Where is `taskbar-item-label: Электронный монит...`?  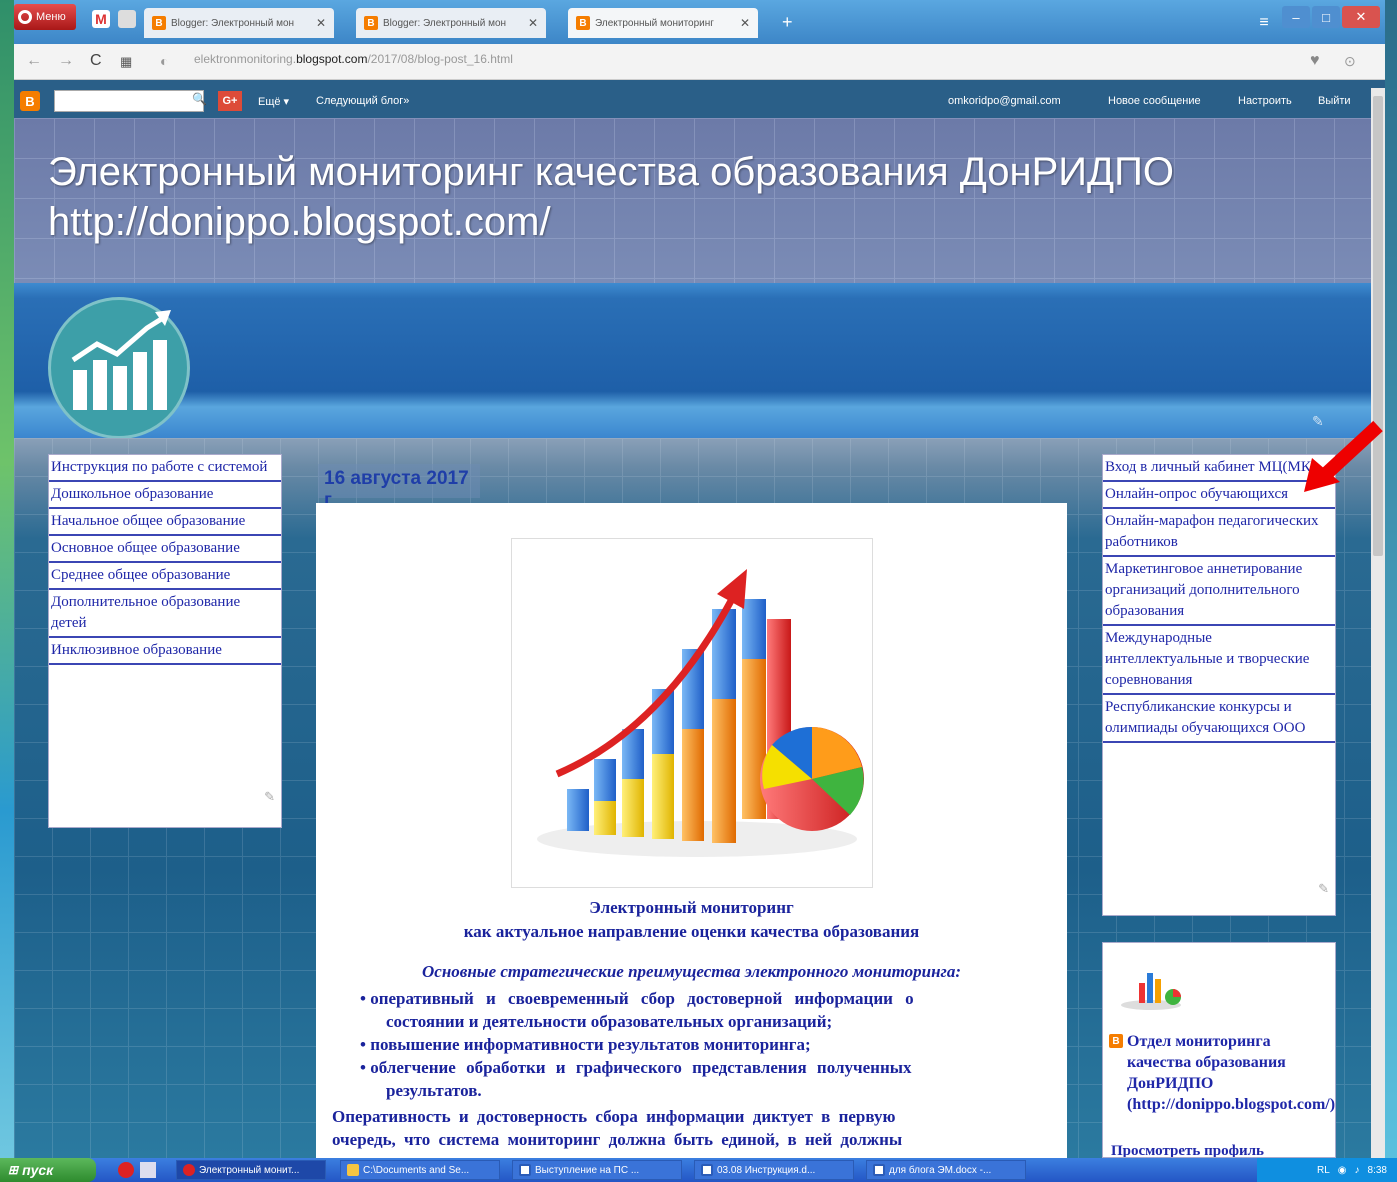
taskbar-item-label: Электронный монит... is located at coordinates (249, 1170).